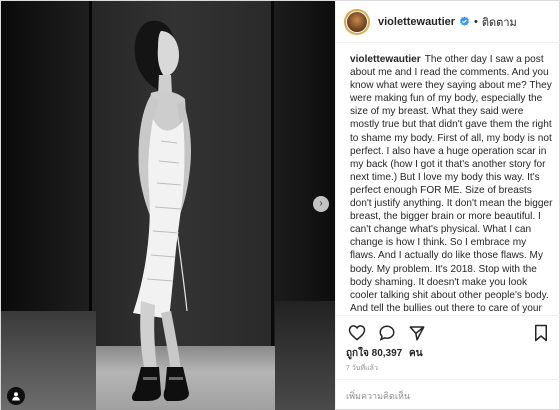  I want to click on heart-icon, so click(357, 333).